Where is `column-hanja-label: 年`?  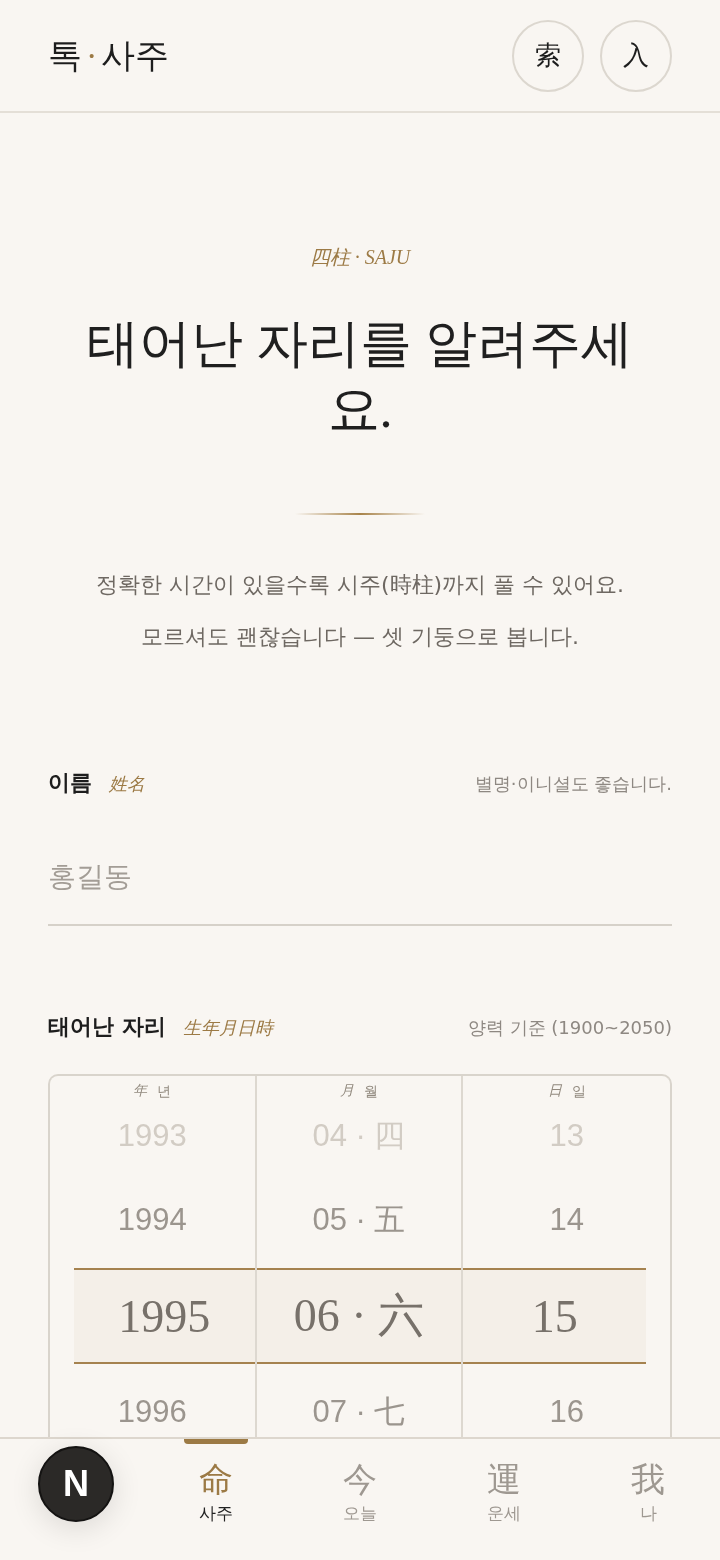 column-hanja-label: 年 is located at coordinates (140, 1091).